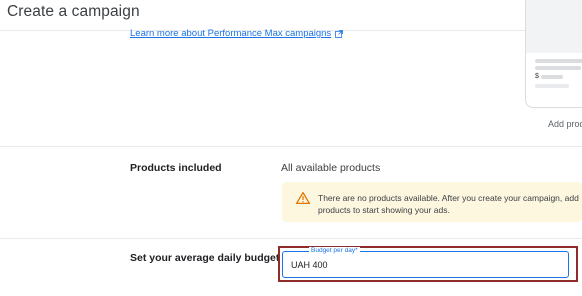  Describe the element at coordinates (565, 124) in the screenshot. I see `add-products-label: Add produ` at that location.